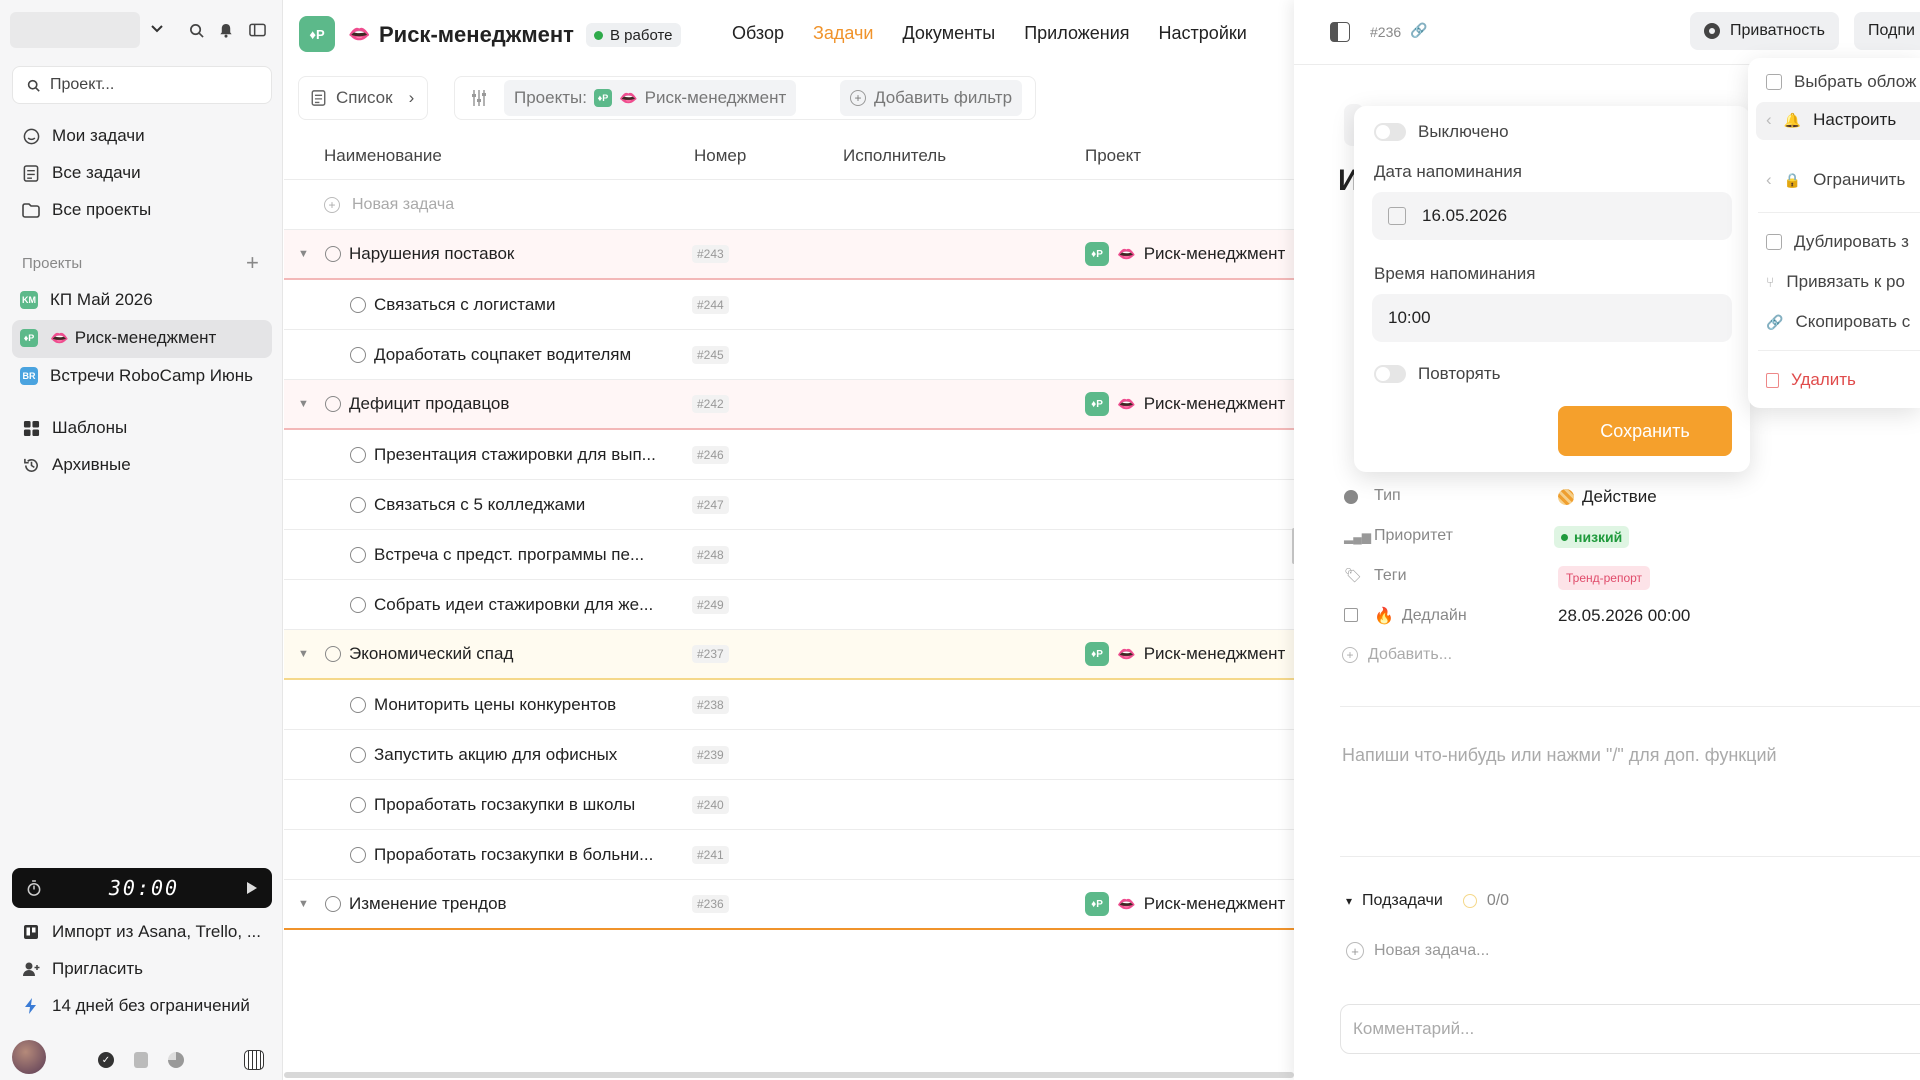 The image size is (1920, 1080). Describe the element at coordinates (157, 29) in the screenshot. I see `chevron-down-icon` at that location.